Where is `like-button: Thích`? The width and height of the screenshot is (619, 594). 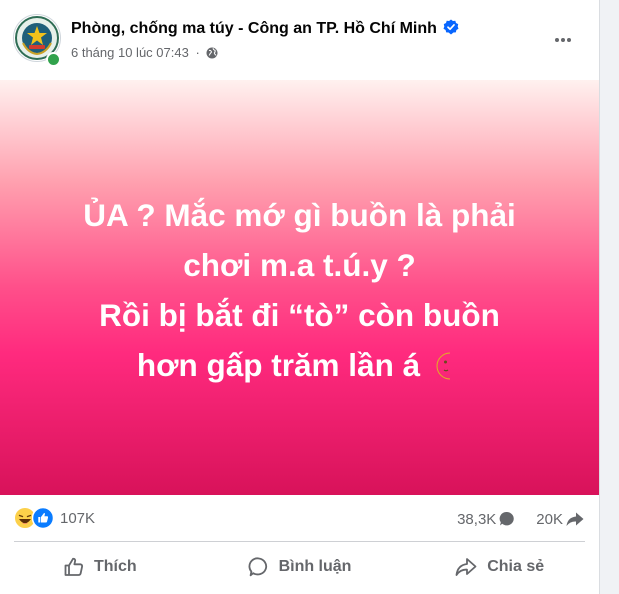 like-button: Thích is located at coordinates (100, 567).